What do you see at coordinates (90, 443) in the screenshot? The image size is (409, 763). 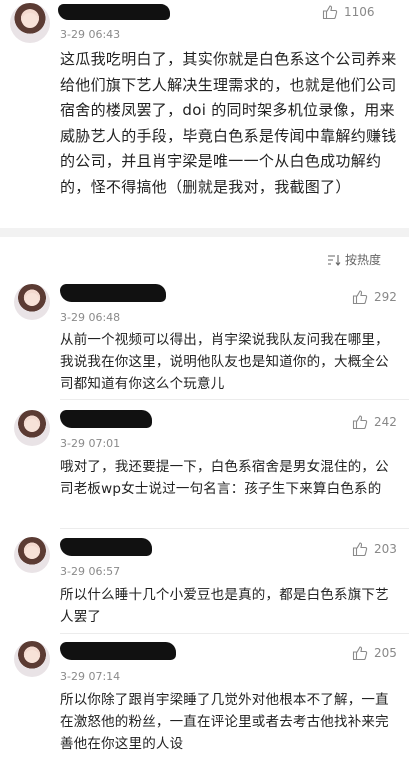 I see `comment-time: 3-29 07:01` at bounding box center [90, 443].